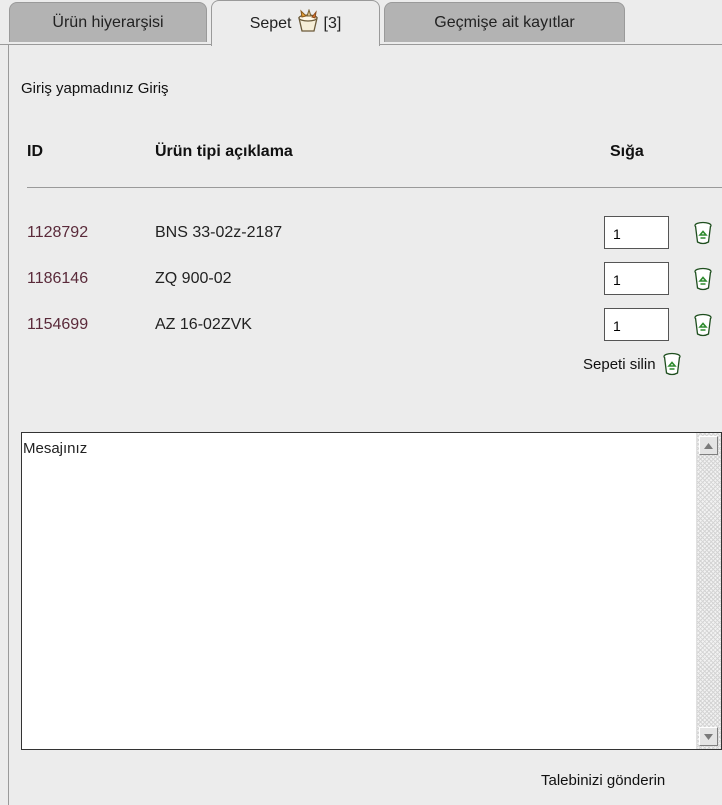  What do you see at coordinates (374, 187) in the screenshot?
I see `header-divider` at bounding box center [374, 187].